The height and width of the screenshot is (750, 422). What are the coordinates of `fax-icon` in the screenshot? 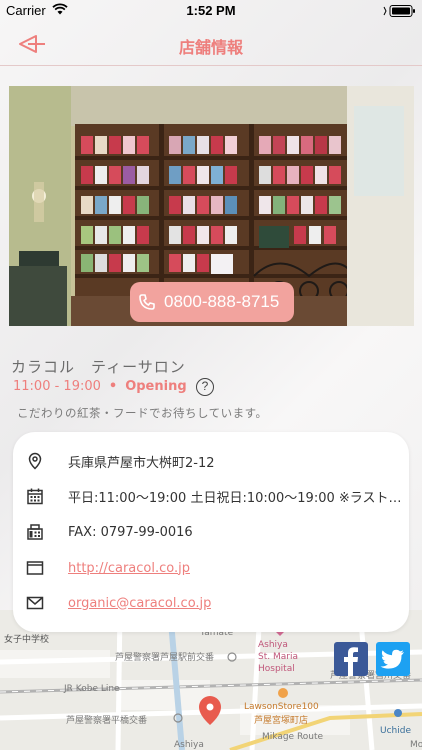 It's located at (35, 532).